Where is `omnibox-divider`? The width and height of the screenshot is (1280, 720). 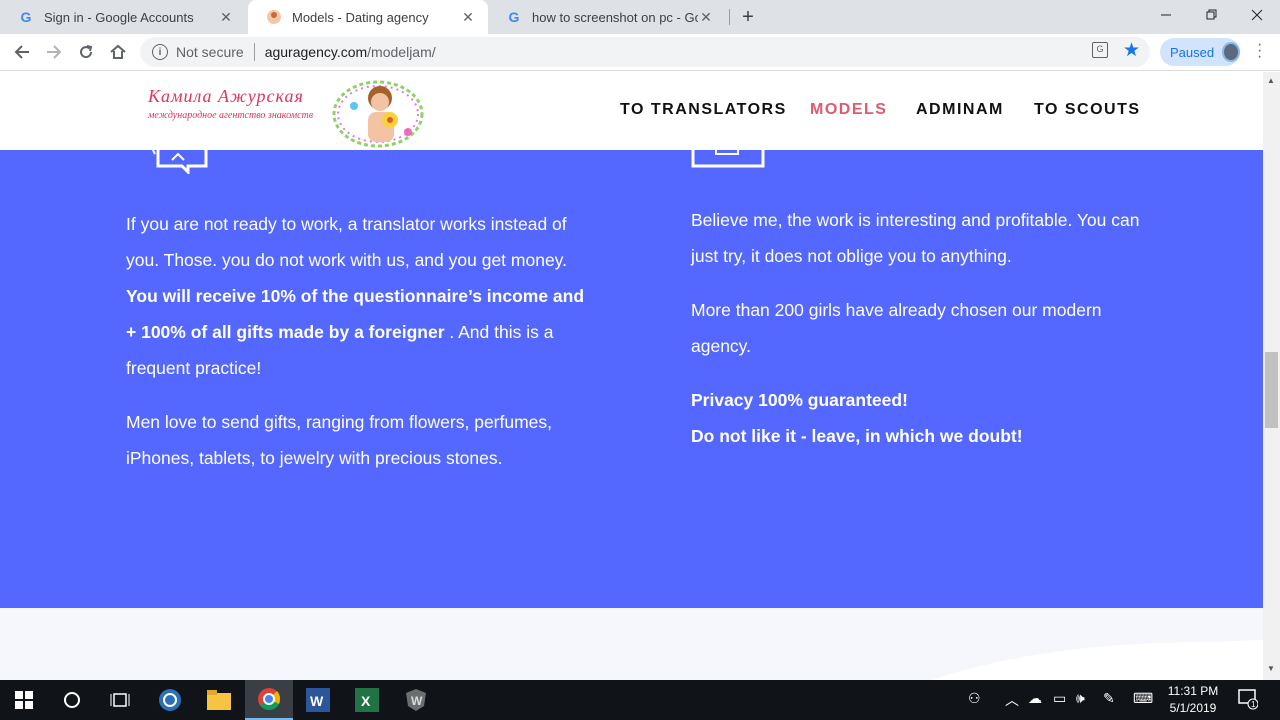 omnibox-divider is located at coordinates (254, 52).